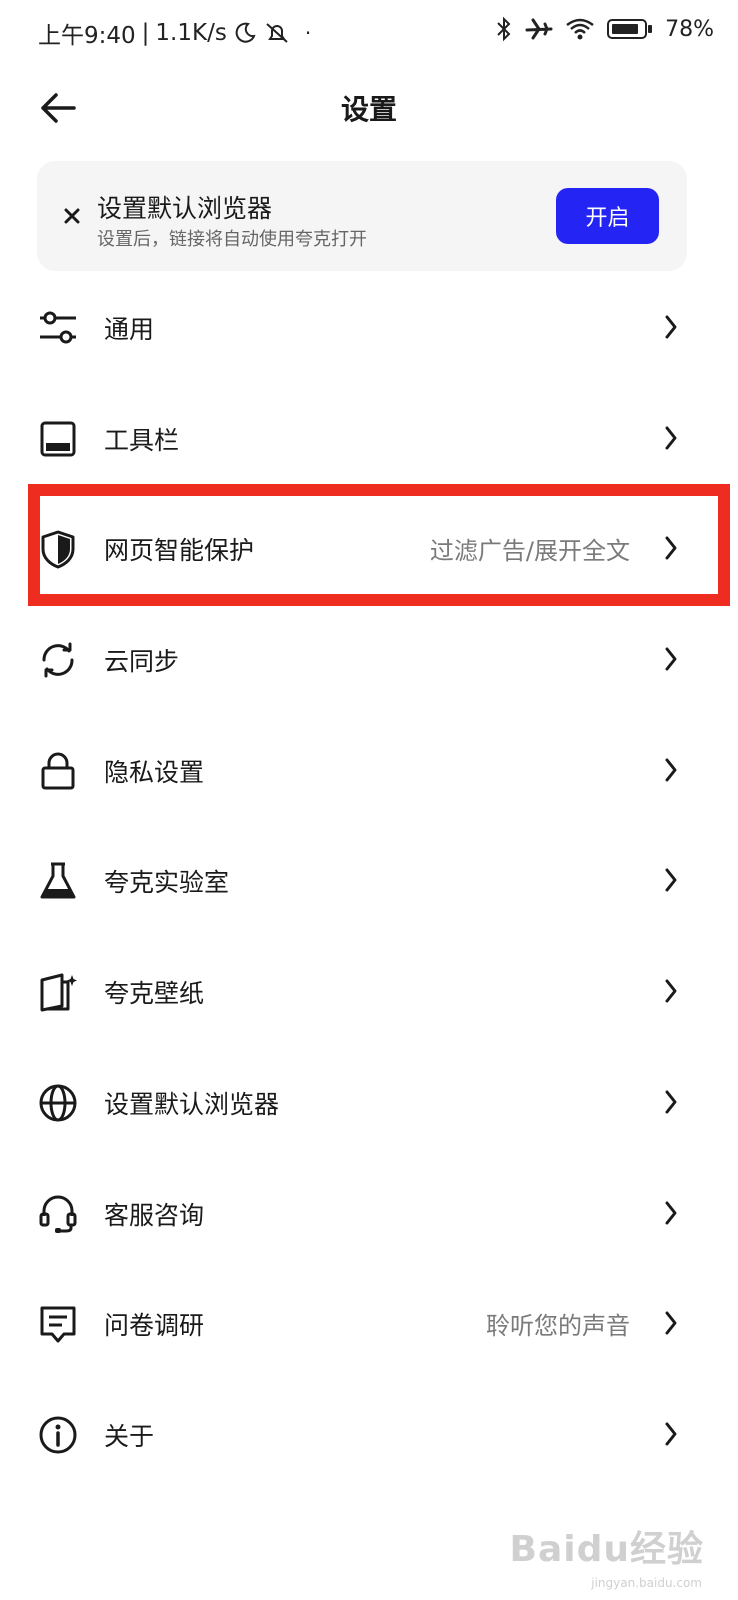 Image resolution: width=738 pixels, height=1600 pixels. Describe the element at coordinates (87, 36) in the screenshot. I see `status-time: 上午9:40` at that location.